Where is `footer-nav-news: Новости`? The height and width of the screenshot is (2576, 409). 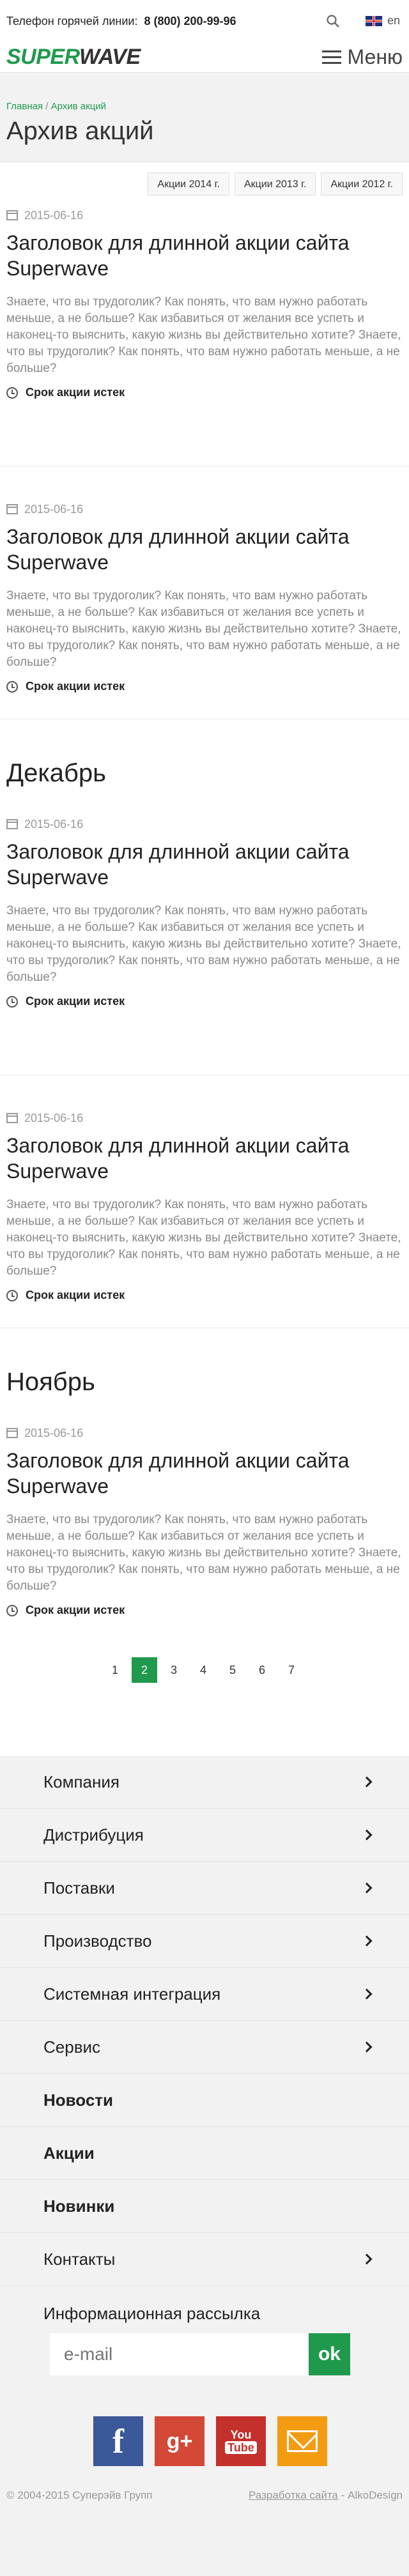 footer-nav-news: Новости is located at coordinates (204, 2100).